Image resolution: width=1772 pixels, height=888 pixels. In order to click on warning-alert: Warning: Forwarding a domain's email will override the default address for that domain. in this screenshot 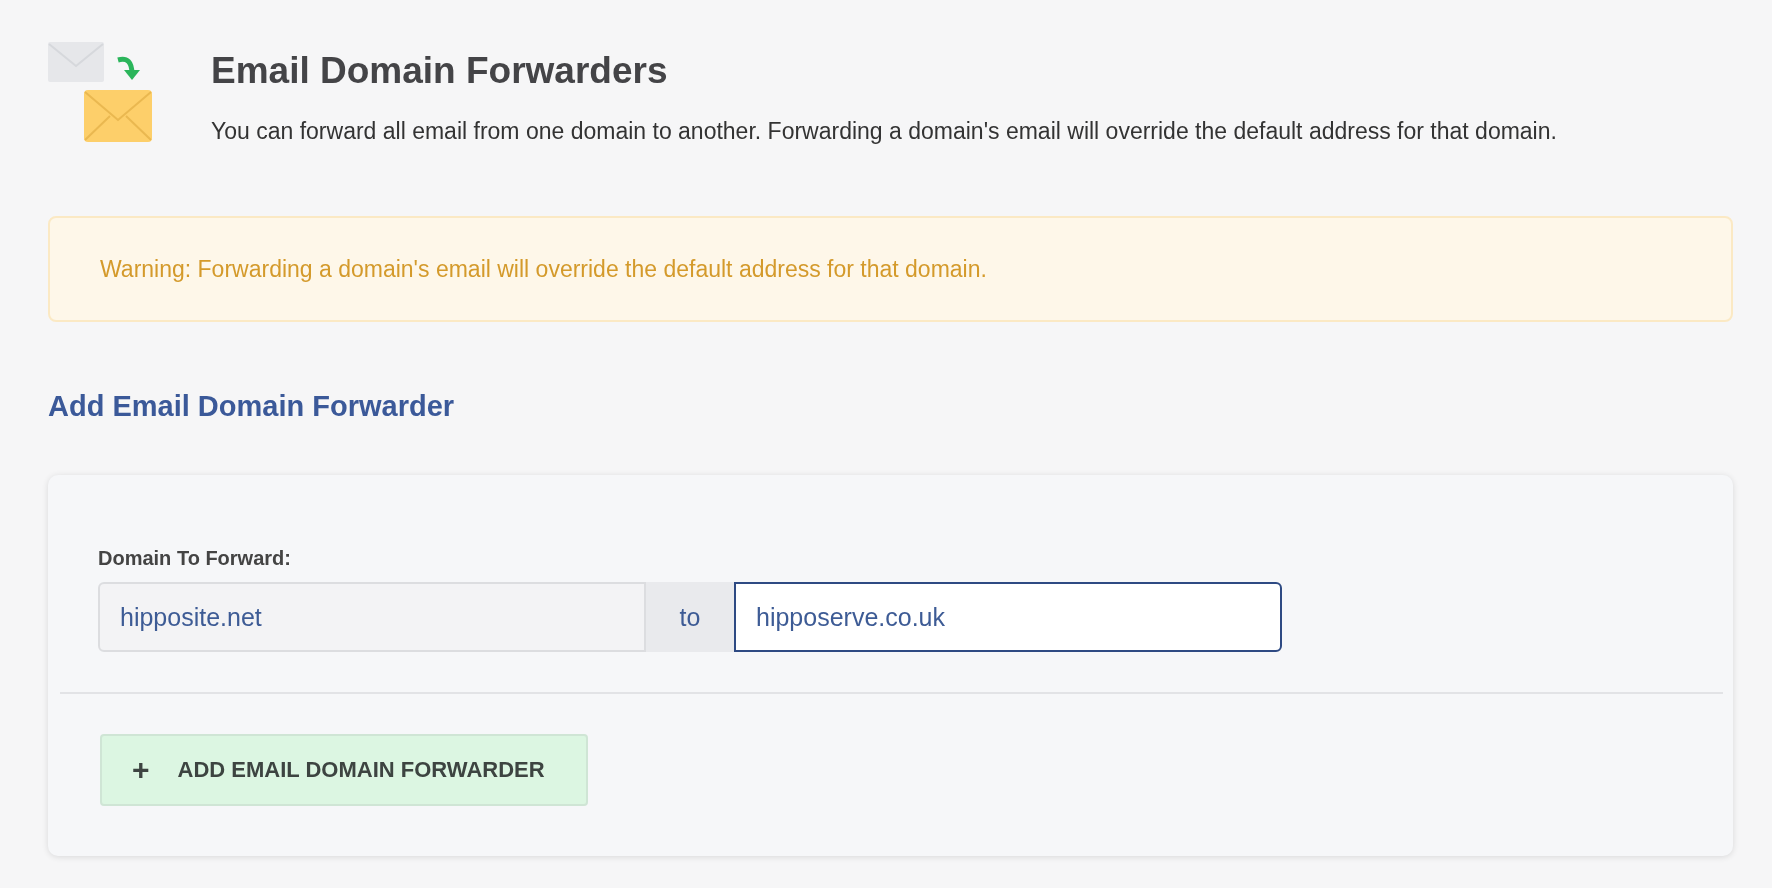, I will do `click(890, 269)`.